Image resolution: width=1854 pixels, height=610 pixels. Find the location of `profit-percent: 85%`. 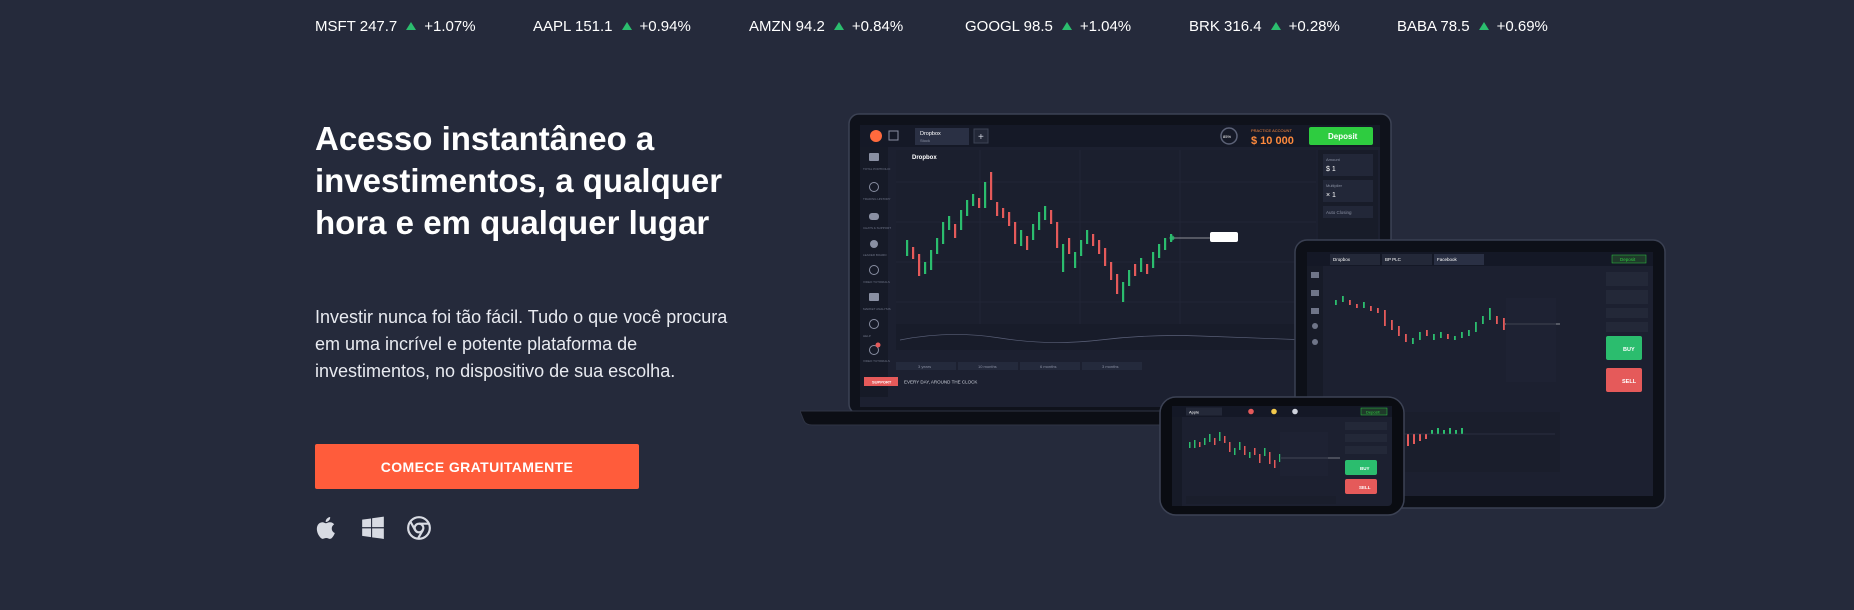

profit-percent: 85% is located at coordinates (1227, 136).